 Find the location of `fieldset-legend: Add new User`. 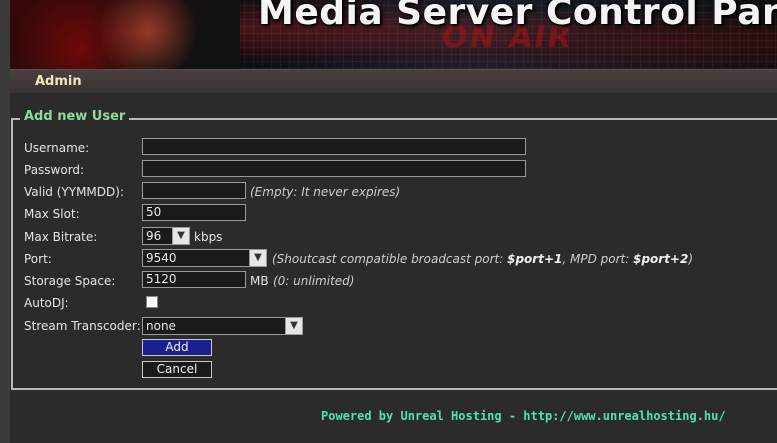

fieldset-legend: Add new User is located at coordinates (75, 116).